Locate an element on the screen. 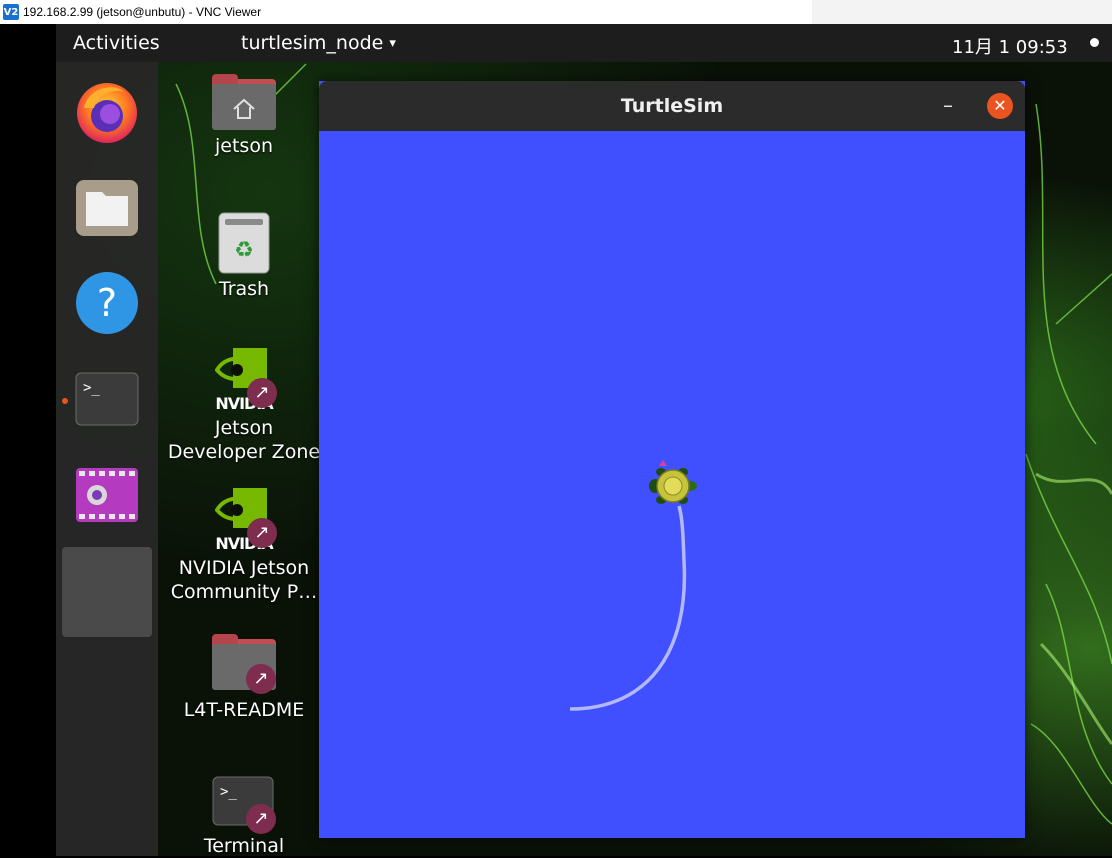 This screenshot has width=1112, height=858. turtlesim-window-title: TurtleSim is located at coordinates (672, 106).